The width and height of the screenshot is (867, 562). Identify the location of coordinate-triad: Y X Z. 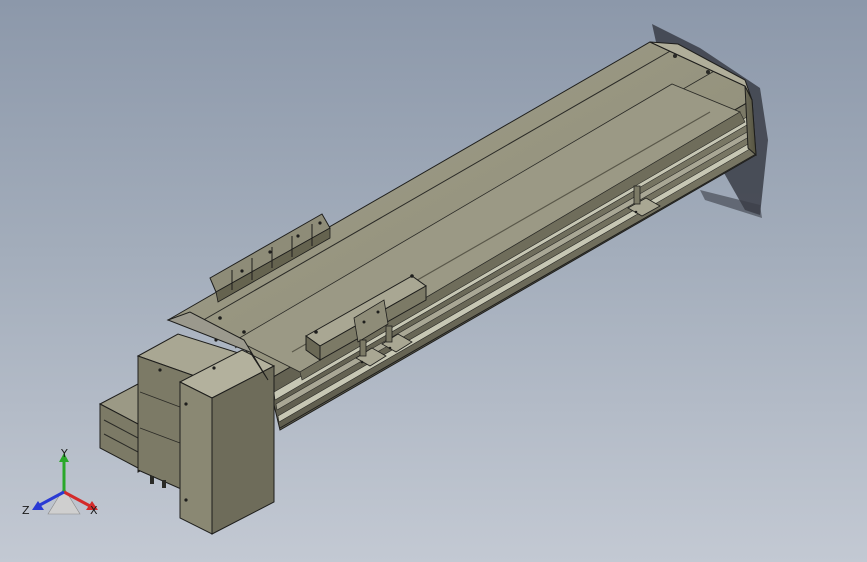
(67, 488).